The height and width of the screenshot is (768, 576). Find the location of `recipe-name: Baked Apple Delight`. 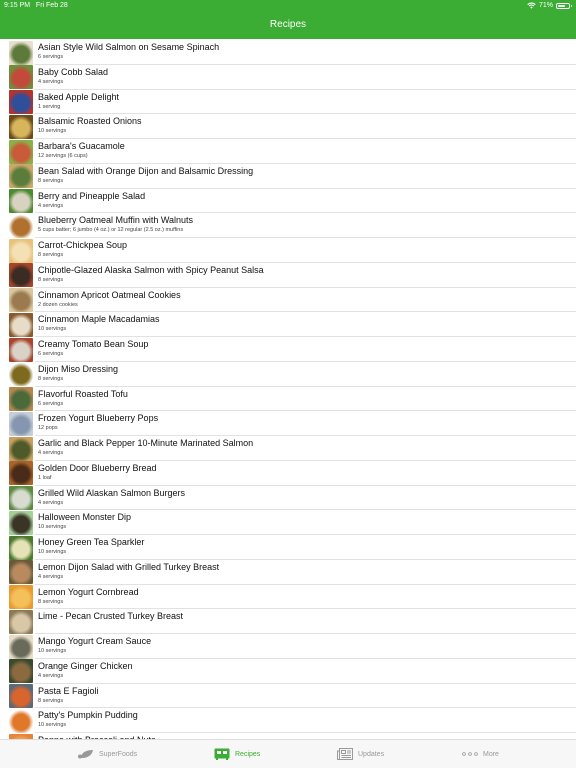

recipe-name: Baked Apple Delight is located at coordinates (79, 96).